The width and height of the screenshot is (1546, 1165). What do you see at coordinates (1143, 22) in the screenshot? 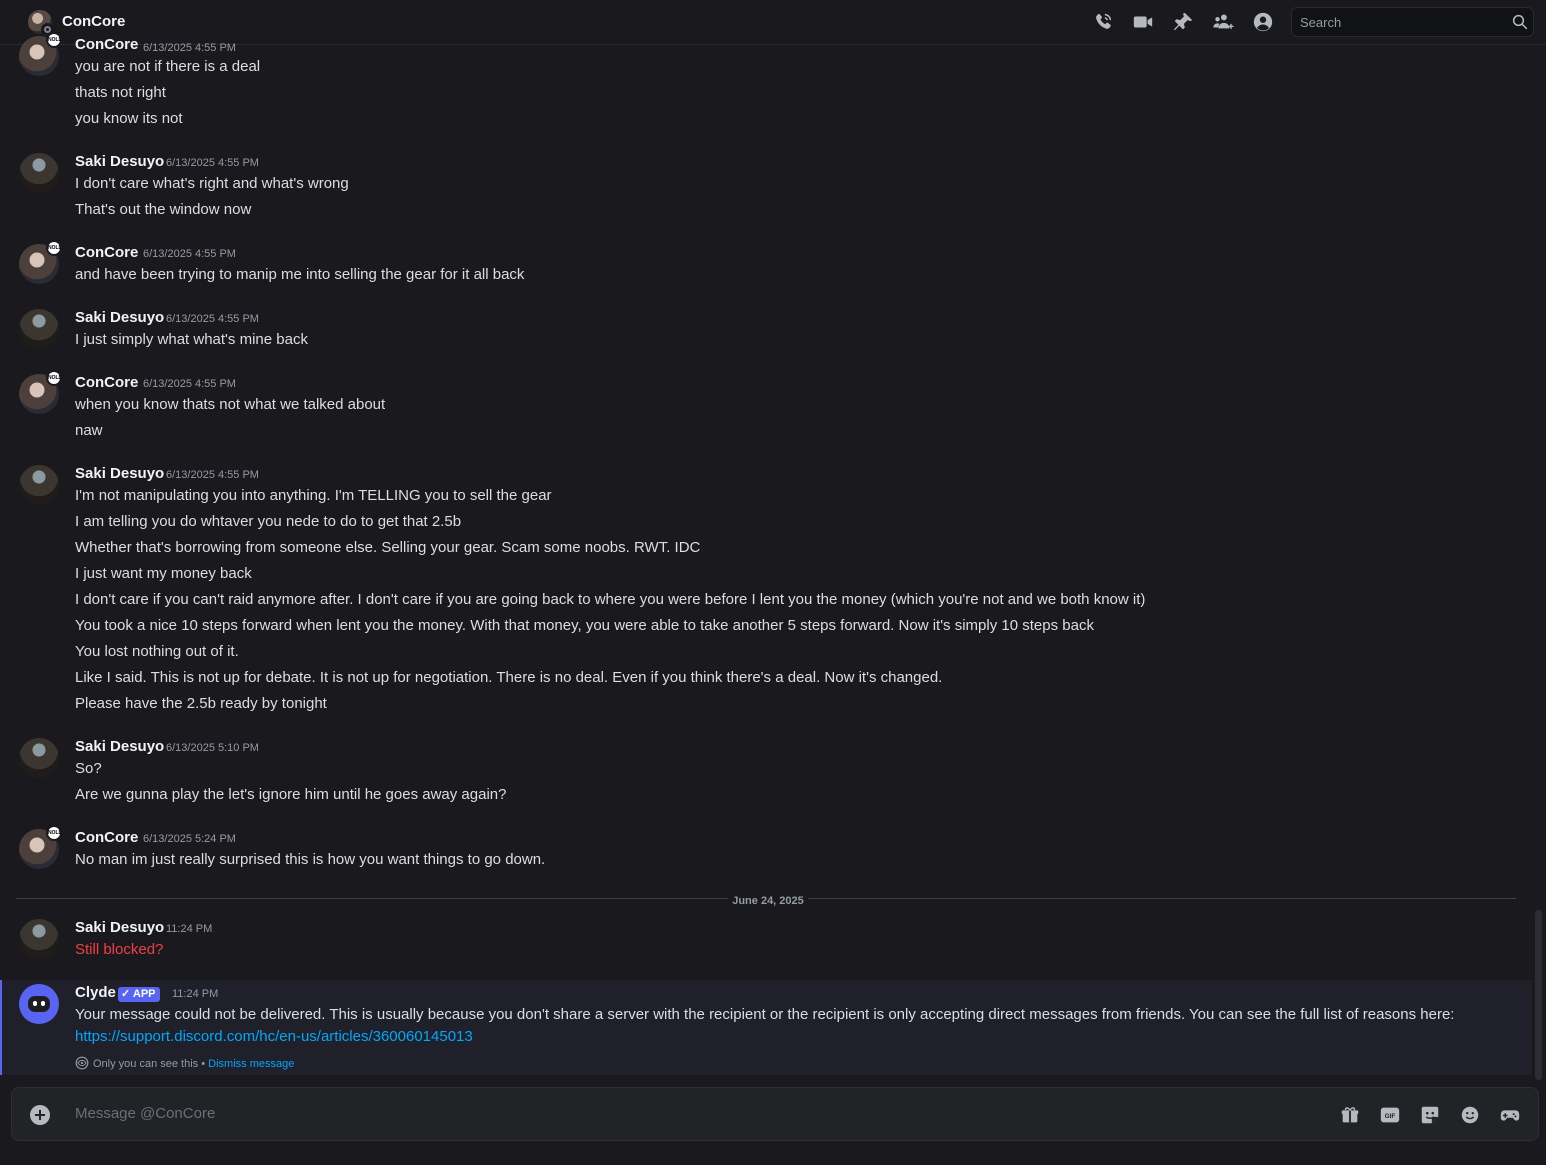
I see `video-call-icon` at bounding box center [1143, 22].